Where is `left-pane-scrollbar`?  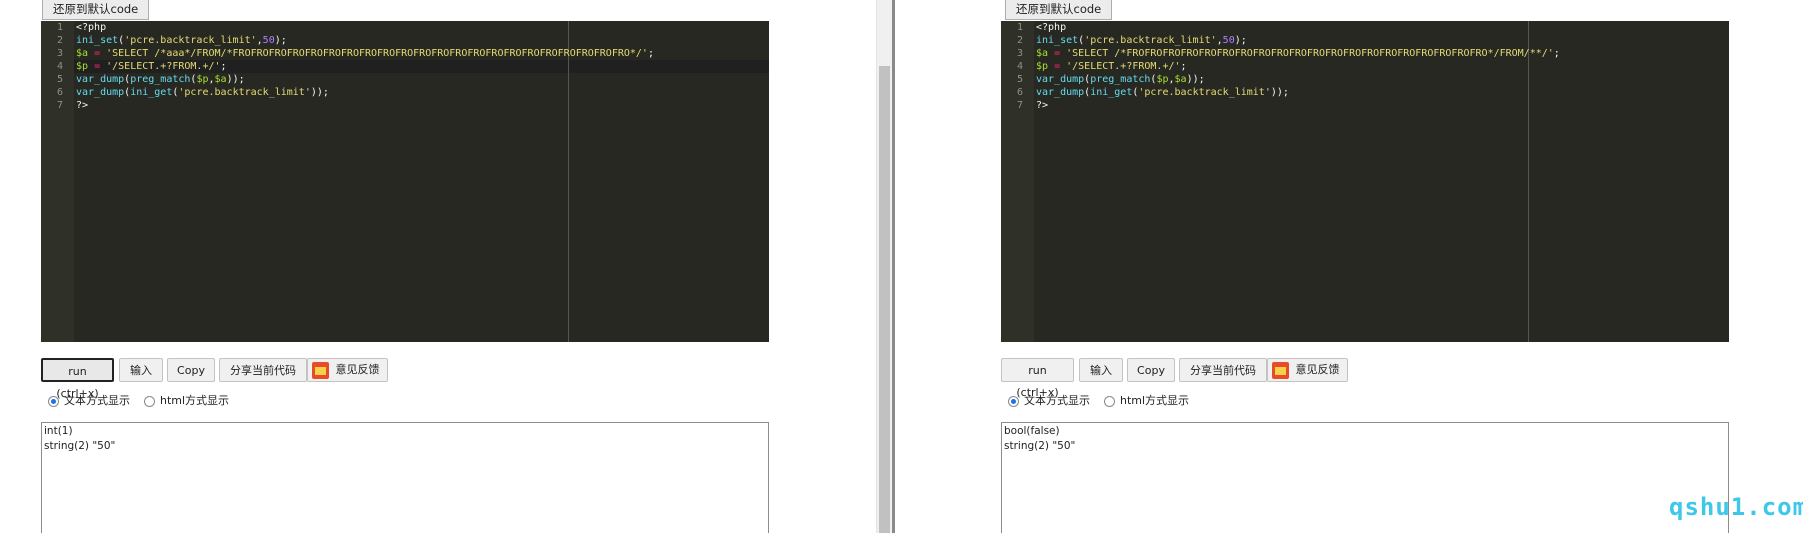 left-pane-scrollbar is located at coordinates (884, 266).